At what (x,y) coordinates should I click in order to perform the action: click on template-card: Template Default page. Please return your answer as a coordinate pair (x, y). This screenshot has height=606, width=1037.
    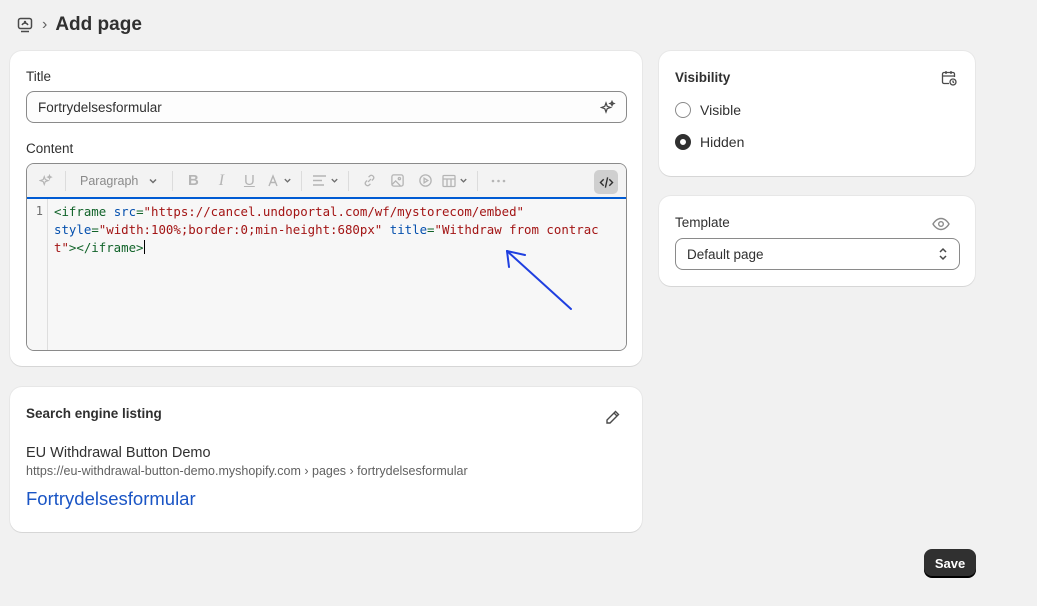
    Looking at the image, I should click on (817, 241).